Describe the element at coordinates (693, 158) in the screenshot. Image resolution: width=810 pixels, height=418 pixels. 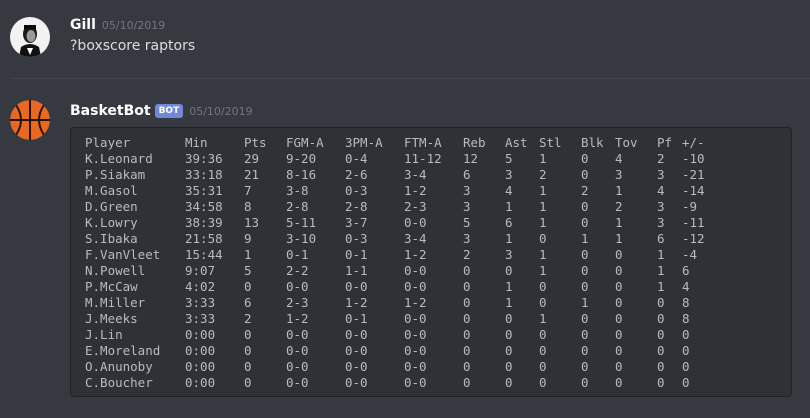
I see `stat-cell: -10` at that location.